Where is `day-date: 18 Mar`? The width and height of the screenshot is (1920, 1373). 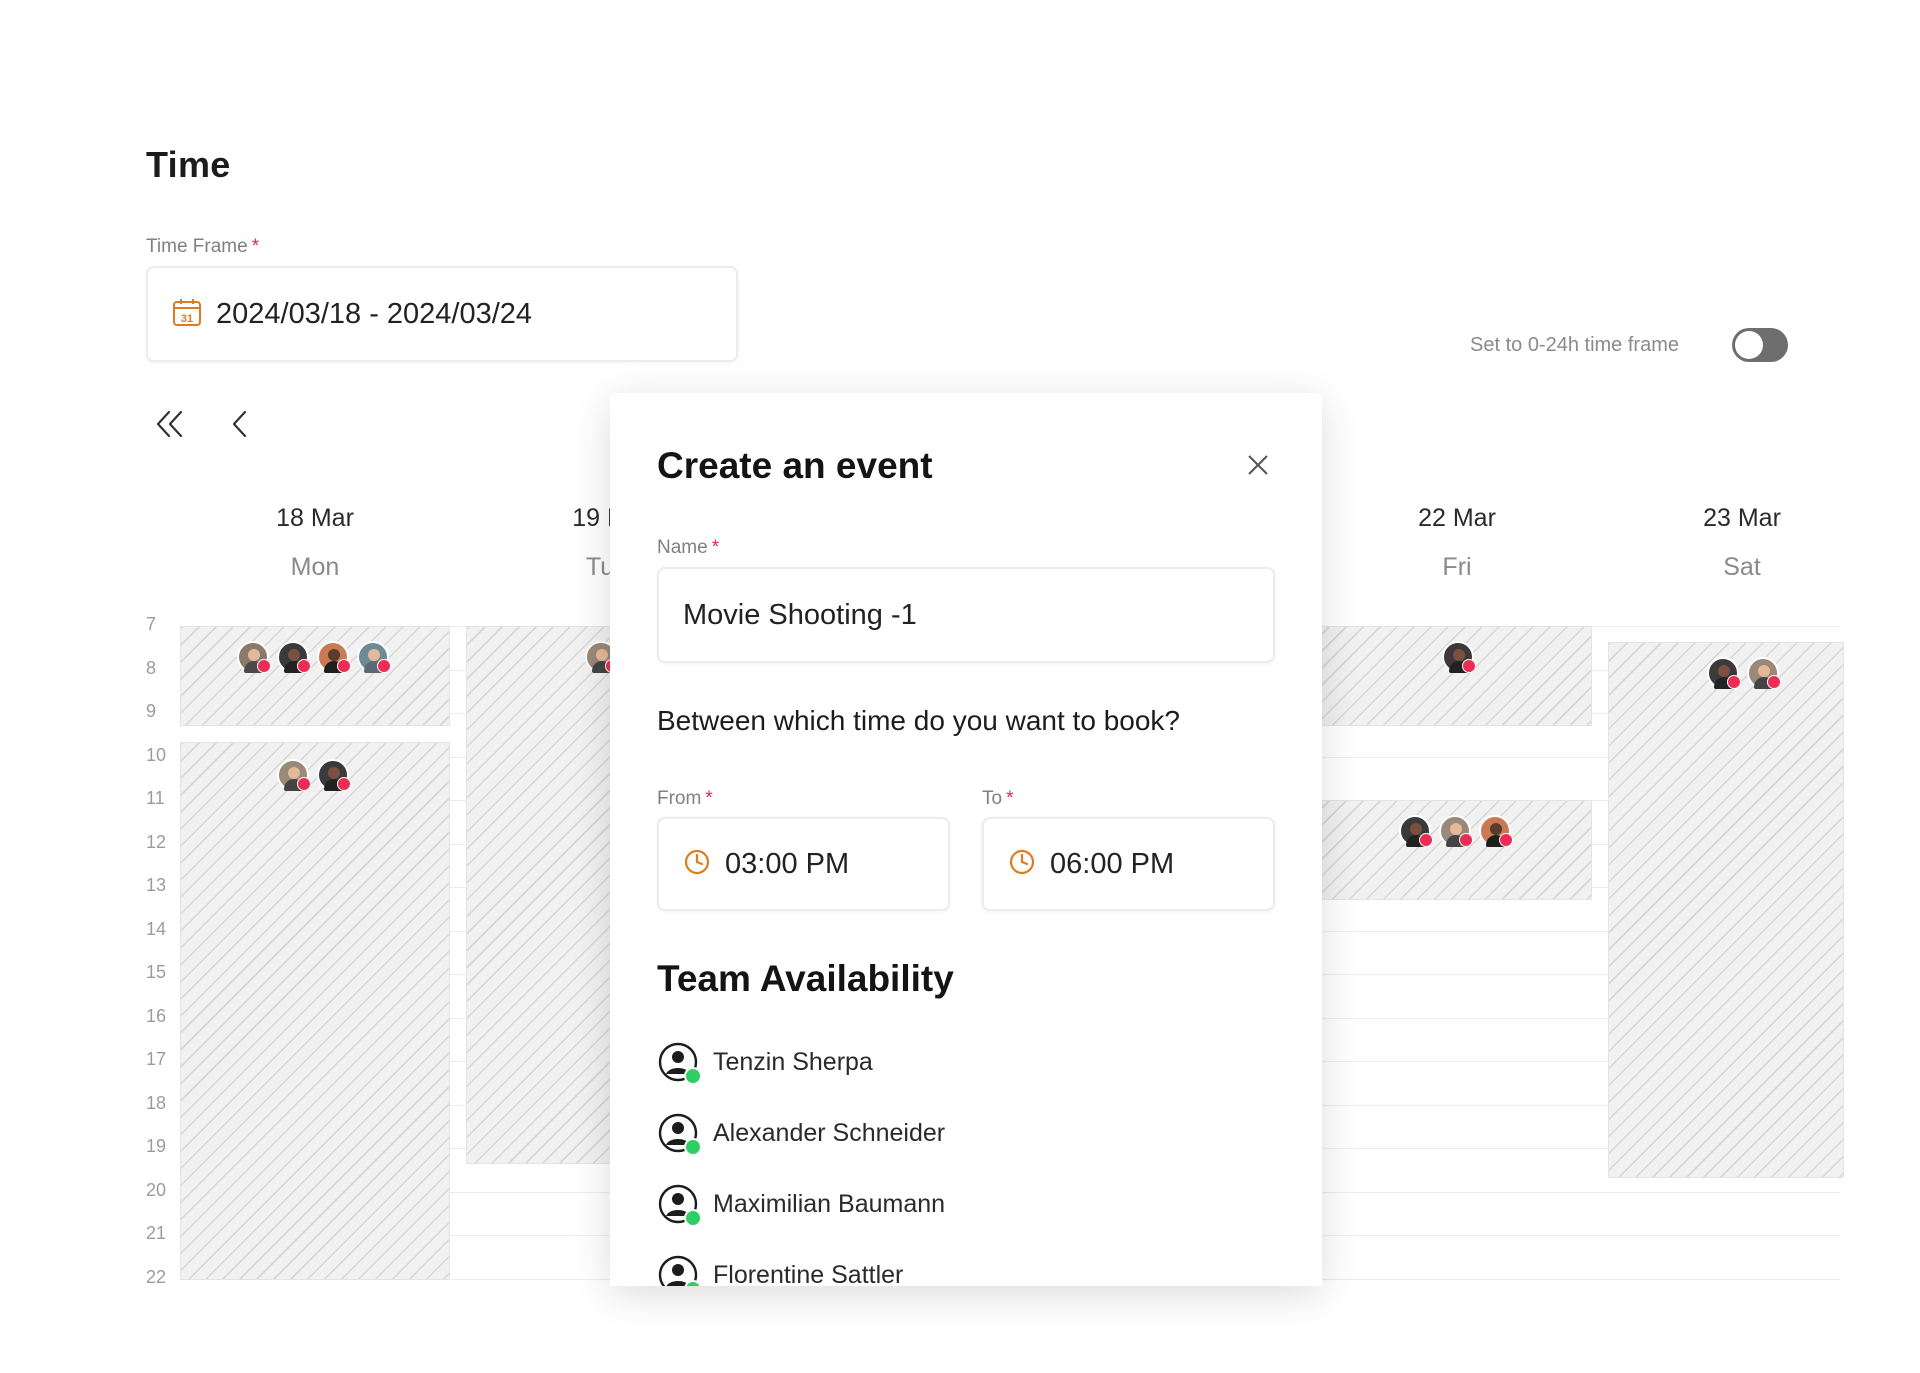
day-date: 18 Mar is located at coordinates (315, 518).